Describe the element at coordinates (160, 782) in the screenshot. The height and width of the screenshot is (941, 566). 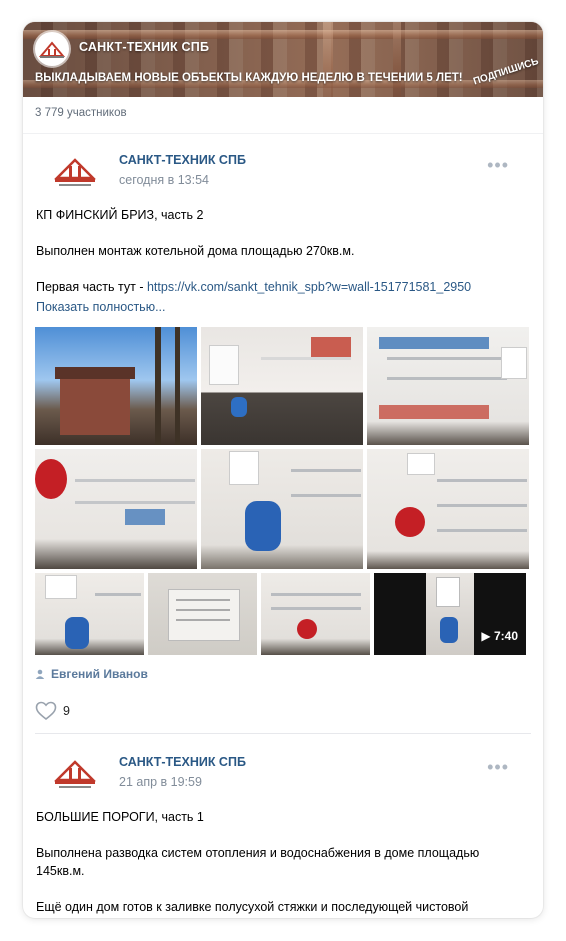
I see `post-date: 21 апр в 19:59` at that location.